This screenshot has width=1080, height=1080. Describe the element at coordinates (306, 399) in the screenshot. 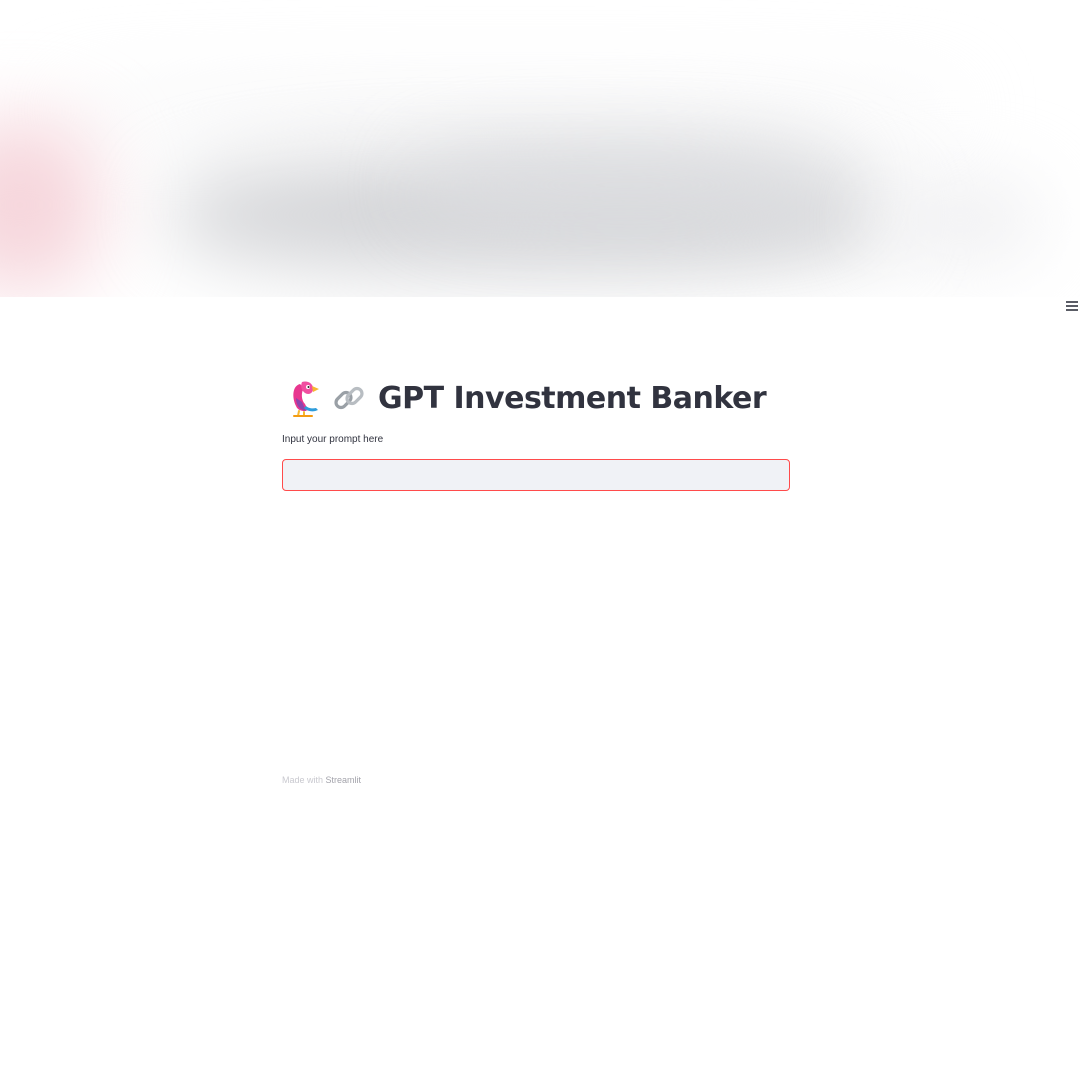

I see `parrot-icon` at that location.